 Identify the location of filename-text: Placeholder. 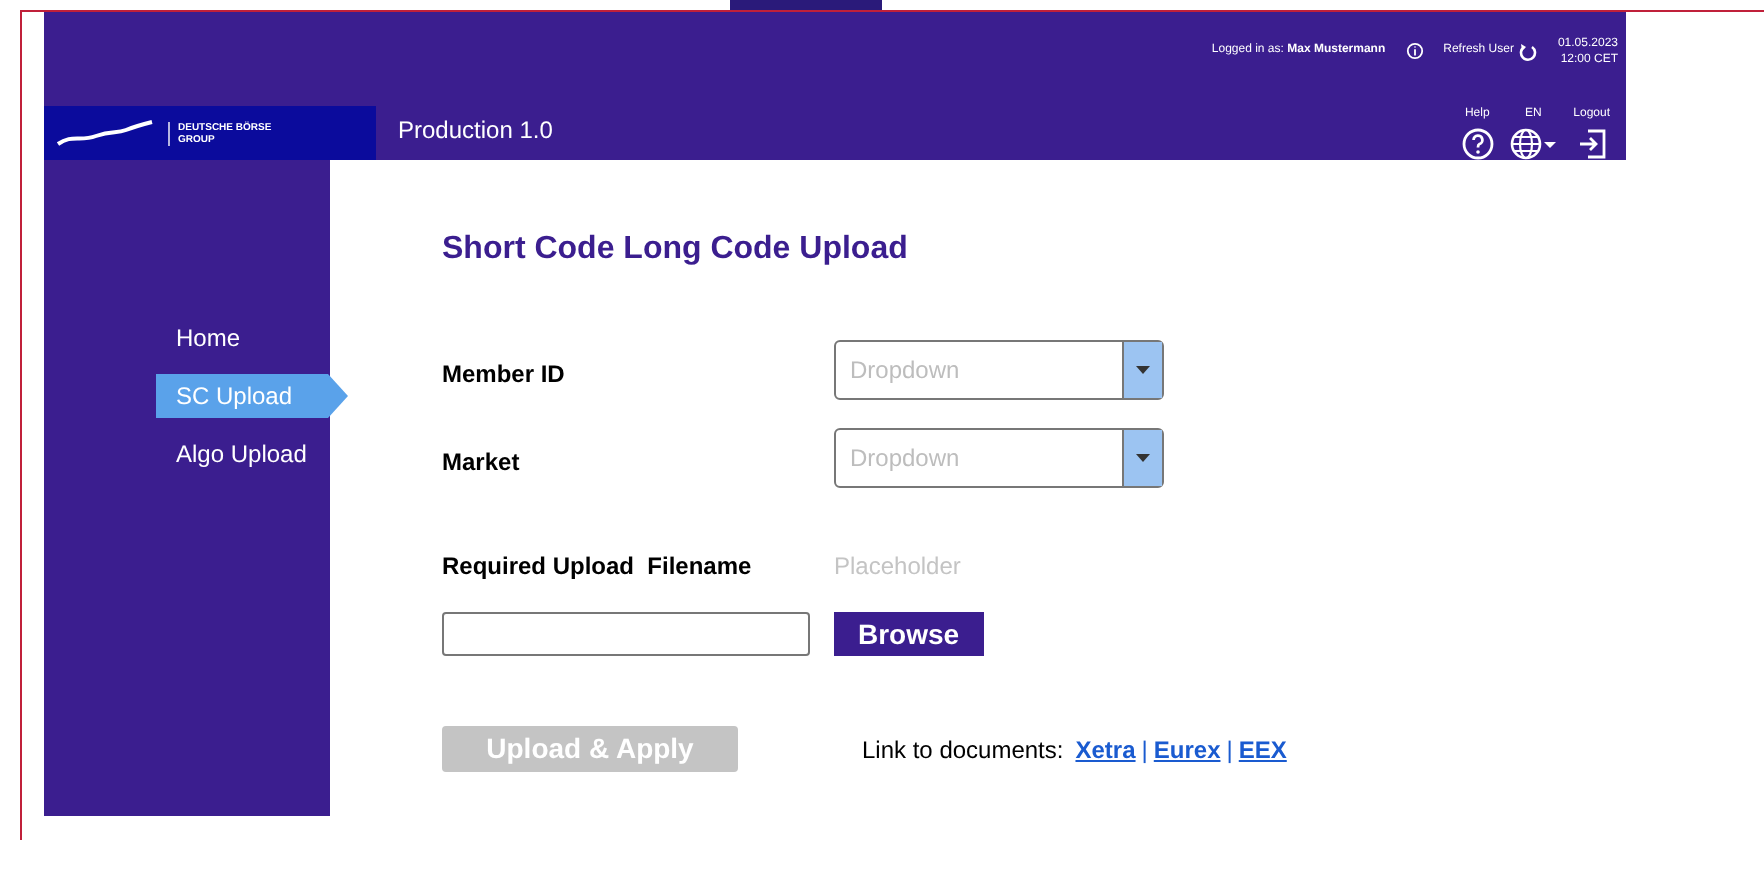
(897, 567).